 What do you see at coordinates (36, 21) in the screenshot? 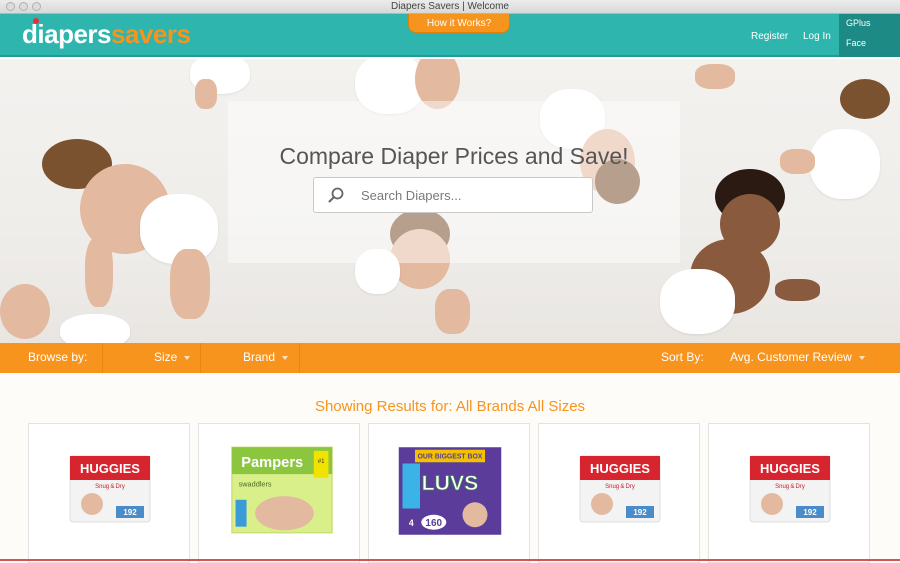
I see `logo-safety-pin-icon` at bounding box center [36, 21].